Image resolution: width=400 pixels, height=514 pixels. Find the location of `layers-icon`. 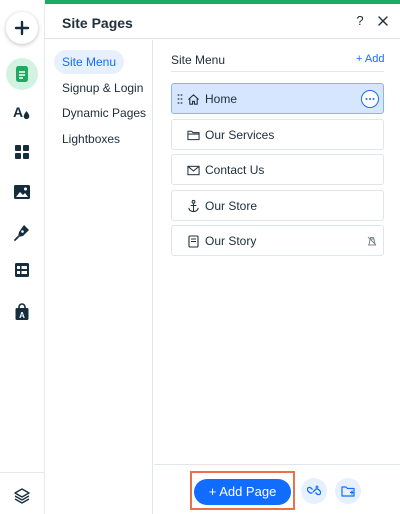

layers-icon is located at coordinates (22, 496).